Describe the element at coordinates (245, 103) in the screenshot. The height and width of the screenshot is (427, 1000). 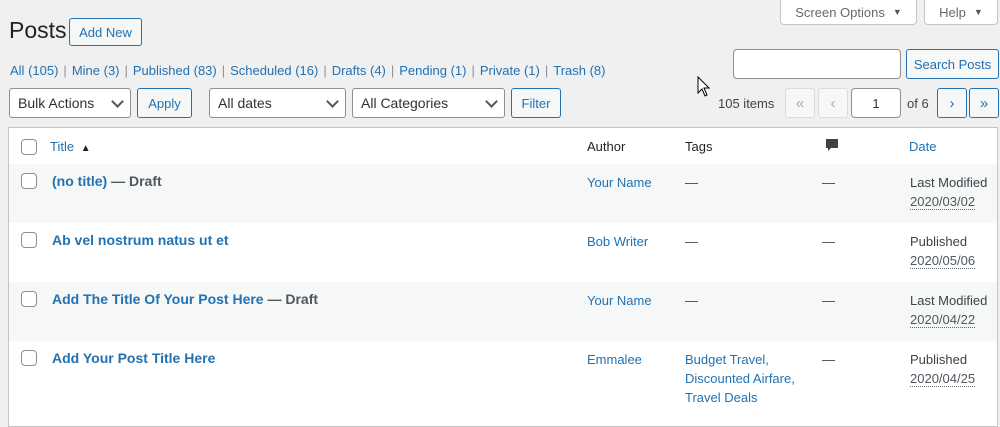
I see `dates-value: All dates` at that location.